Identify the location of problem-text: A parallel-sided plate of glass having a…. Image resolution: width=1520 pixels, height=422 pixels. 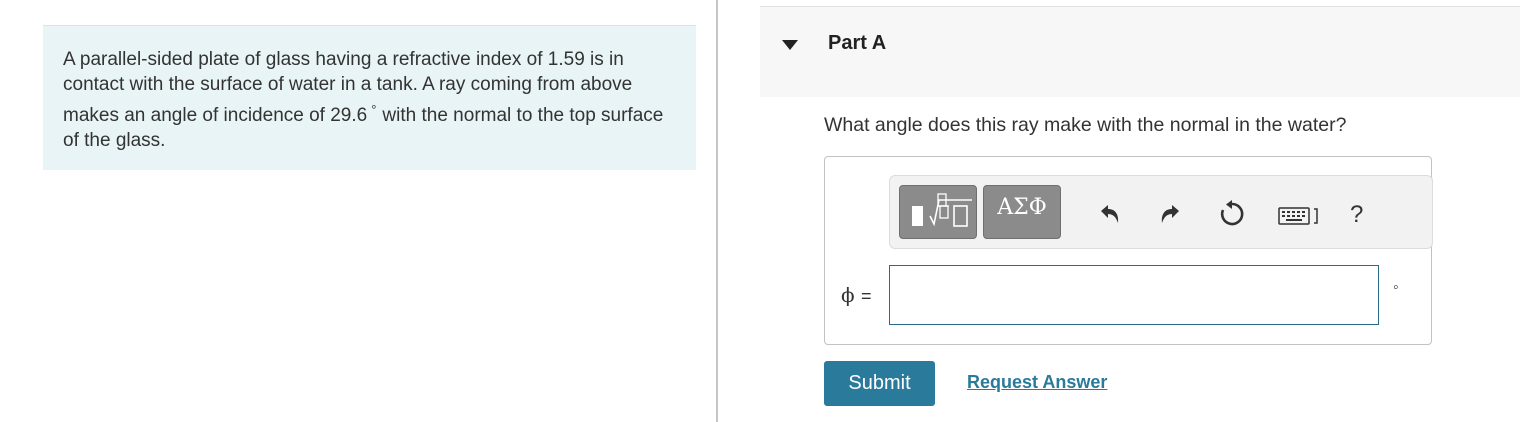
(368, 100).